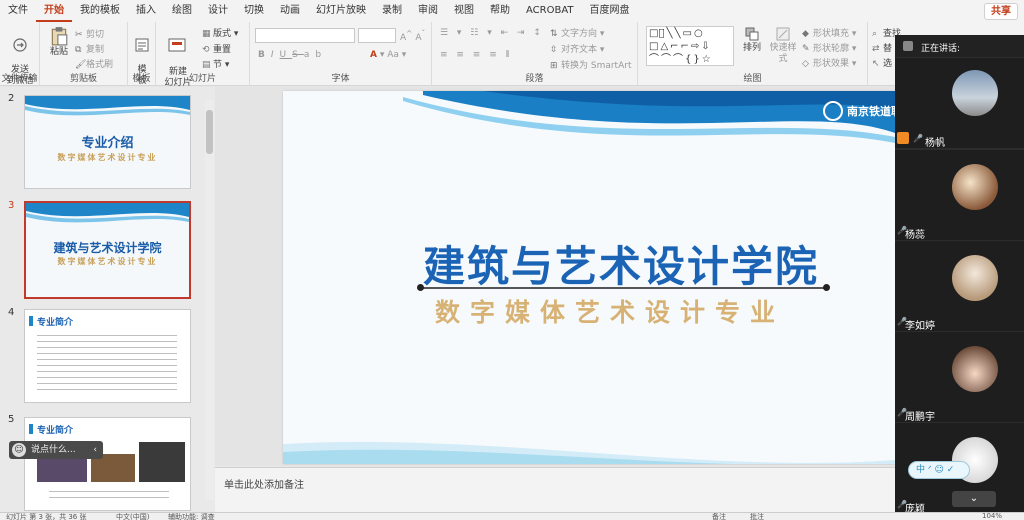 This screenshot has width=1024, height=520. I want to click on tab-review: 审阅, so click(428, 11).